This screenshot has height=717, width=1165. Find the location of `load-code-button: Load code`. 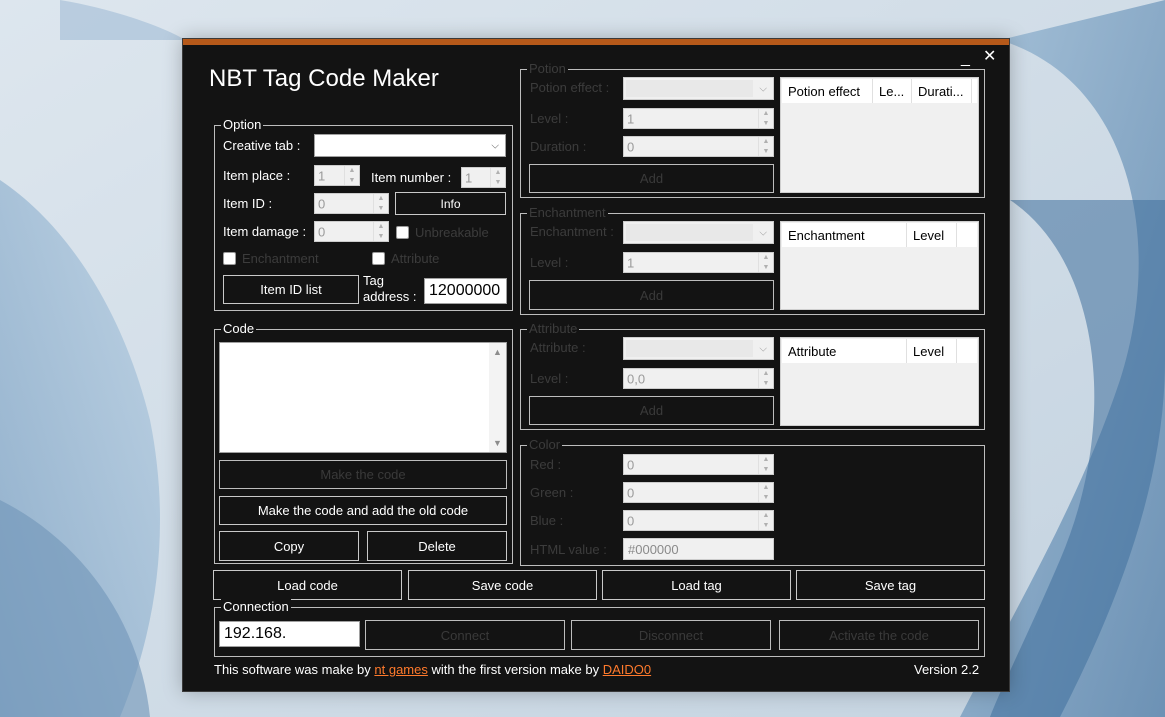

load-code-button: Load code is located at coordinates (307, 585).